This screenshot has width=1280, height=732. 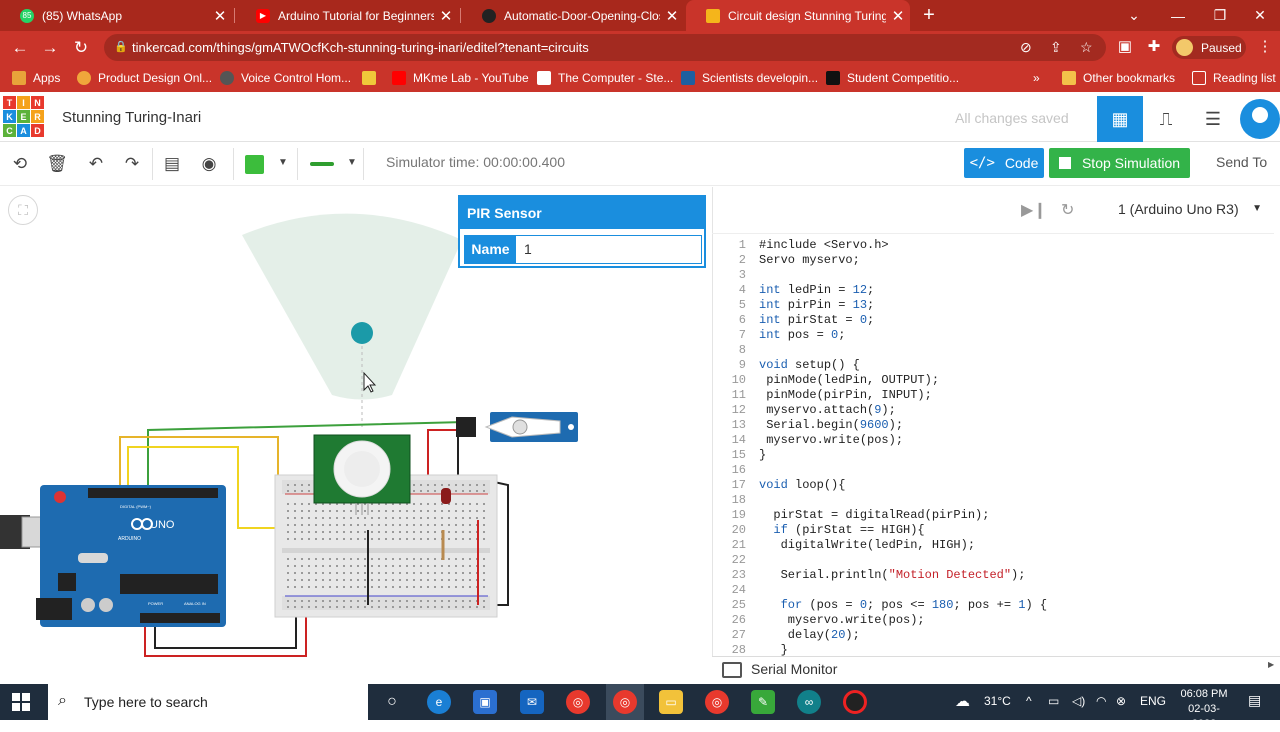 What do you see at coordinates (1254, 700) in the screenshot?
I see `notifications-icon: ▤` at bounding box center [1254, 700].